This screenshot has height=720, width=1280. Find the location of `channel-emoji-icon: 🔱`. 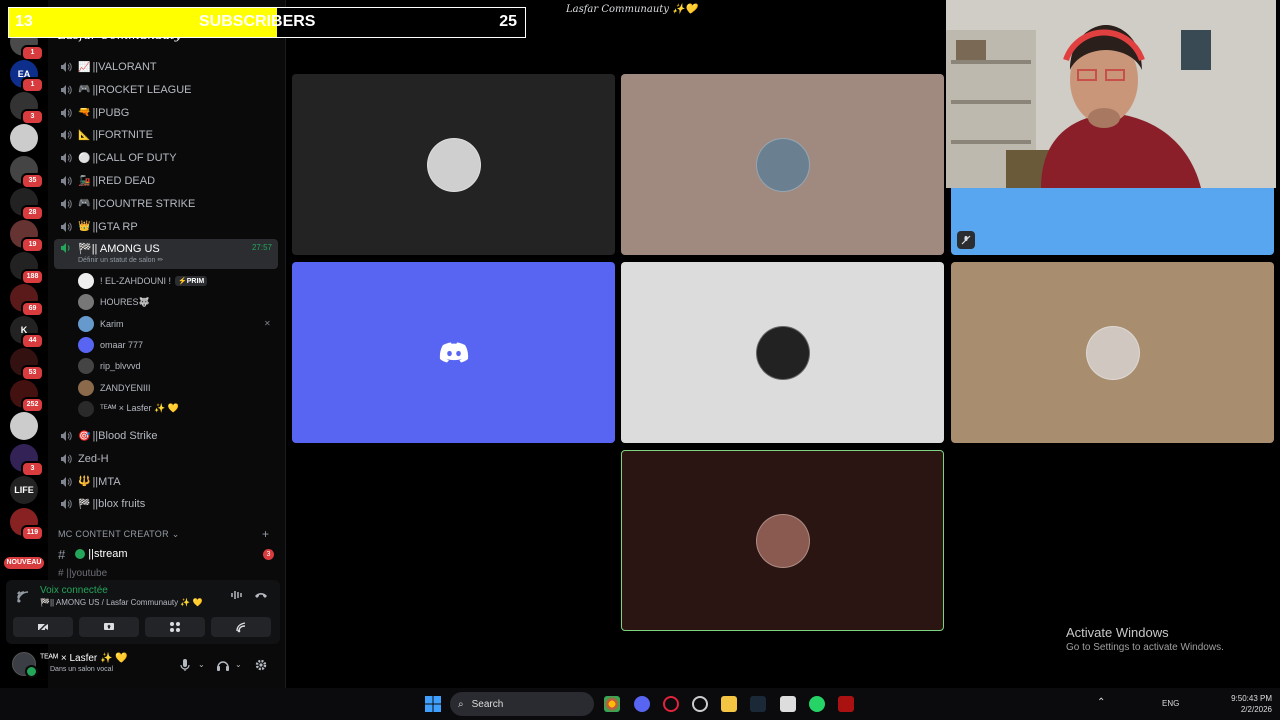

channel-emoji-icon: 🔱 is located at coordinates (84, 482).